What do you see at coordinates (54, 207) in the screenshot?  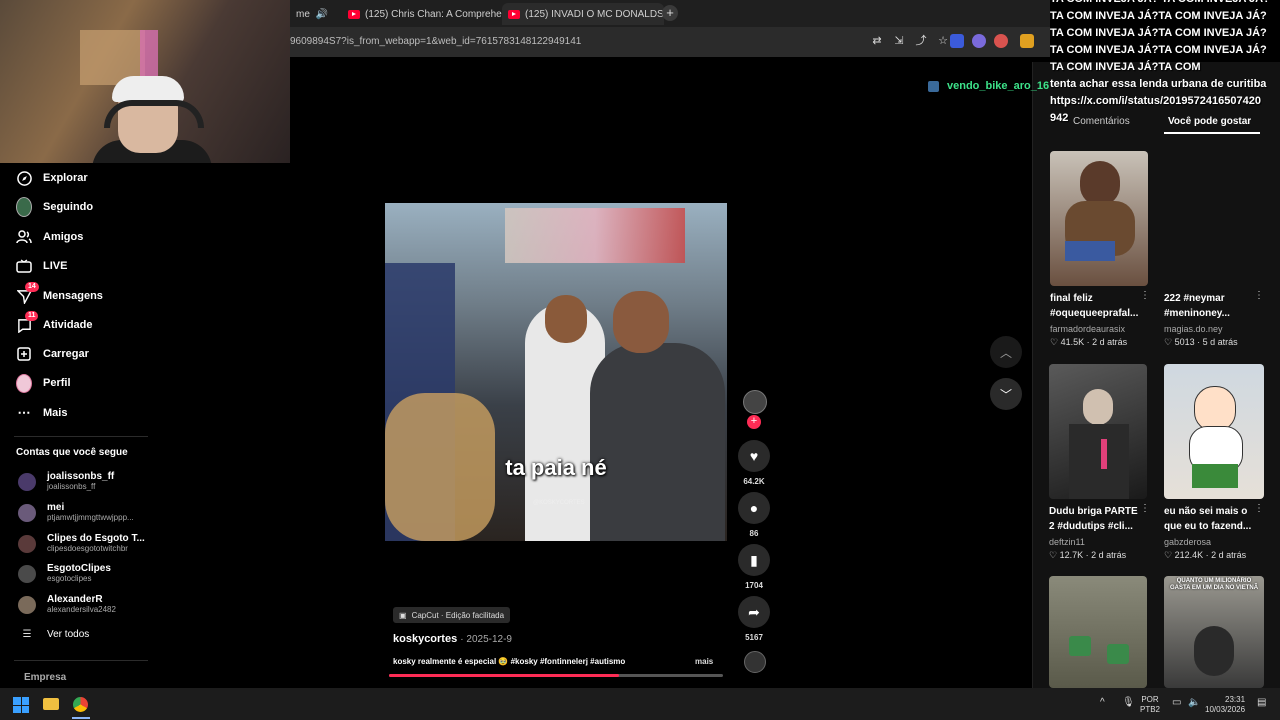 I see `sidebar-item-seguindo: Seguindo` at bounding box center [54, 207].